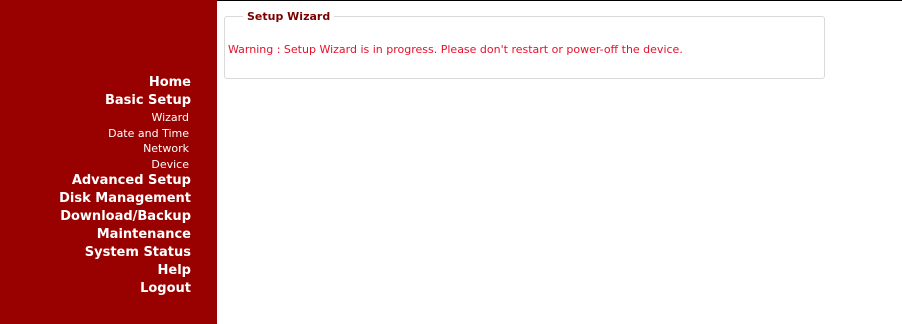  Describe the element at coordinates (125, 83) in the screenshot. I see `sidebar-item-home: Home` at that location.